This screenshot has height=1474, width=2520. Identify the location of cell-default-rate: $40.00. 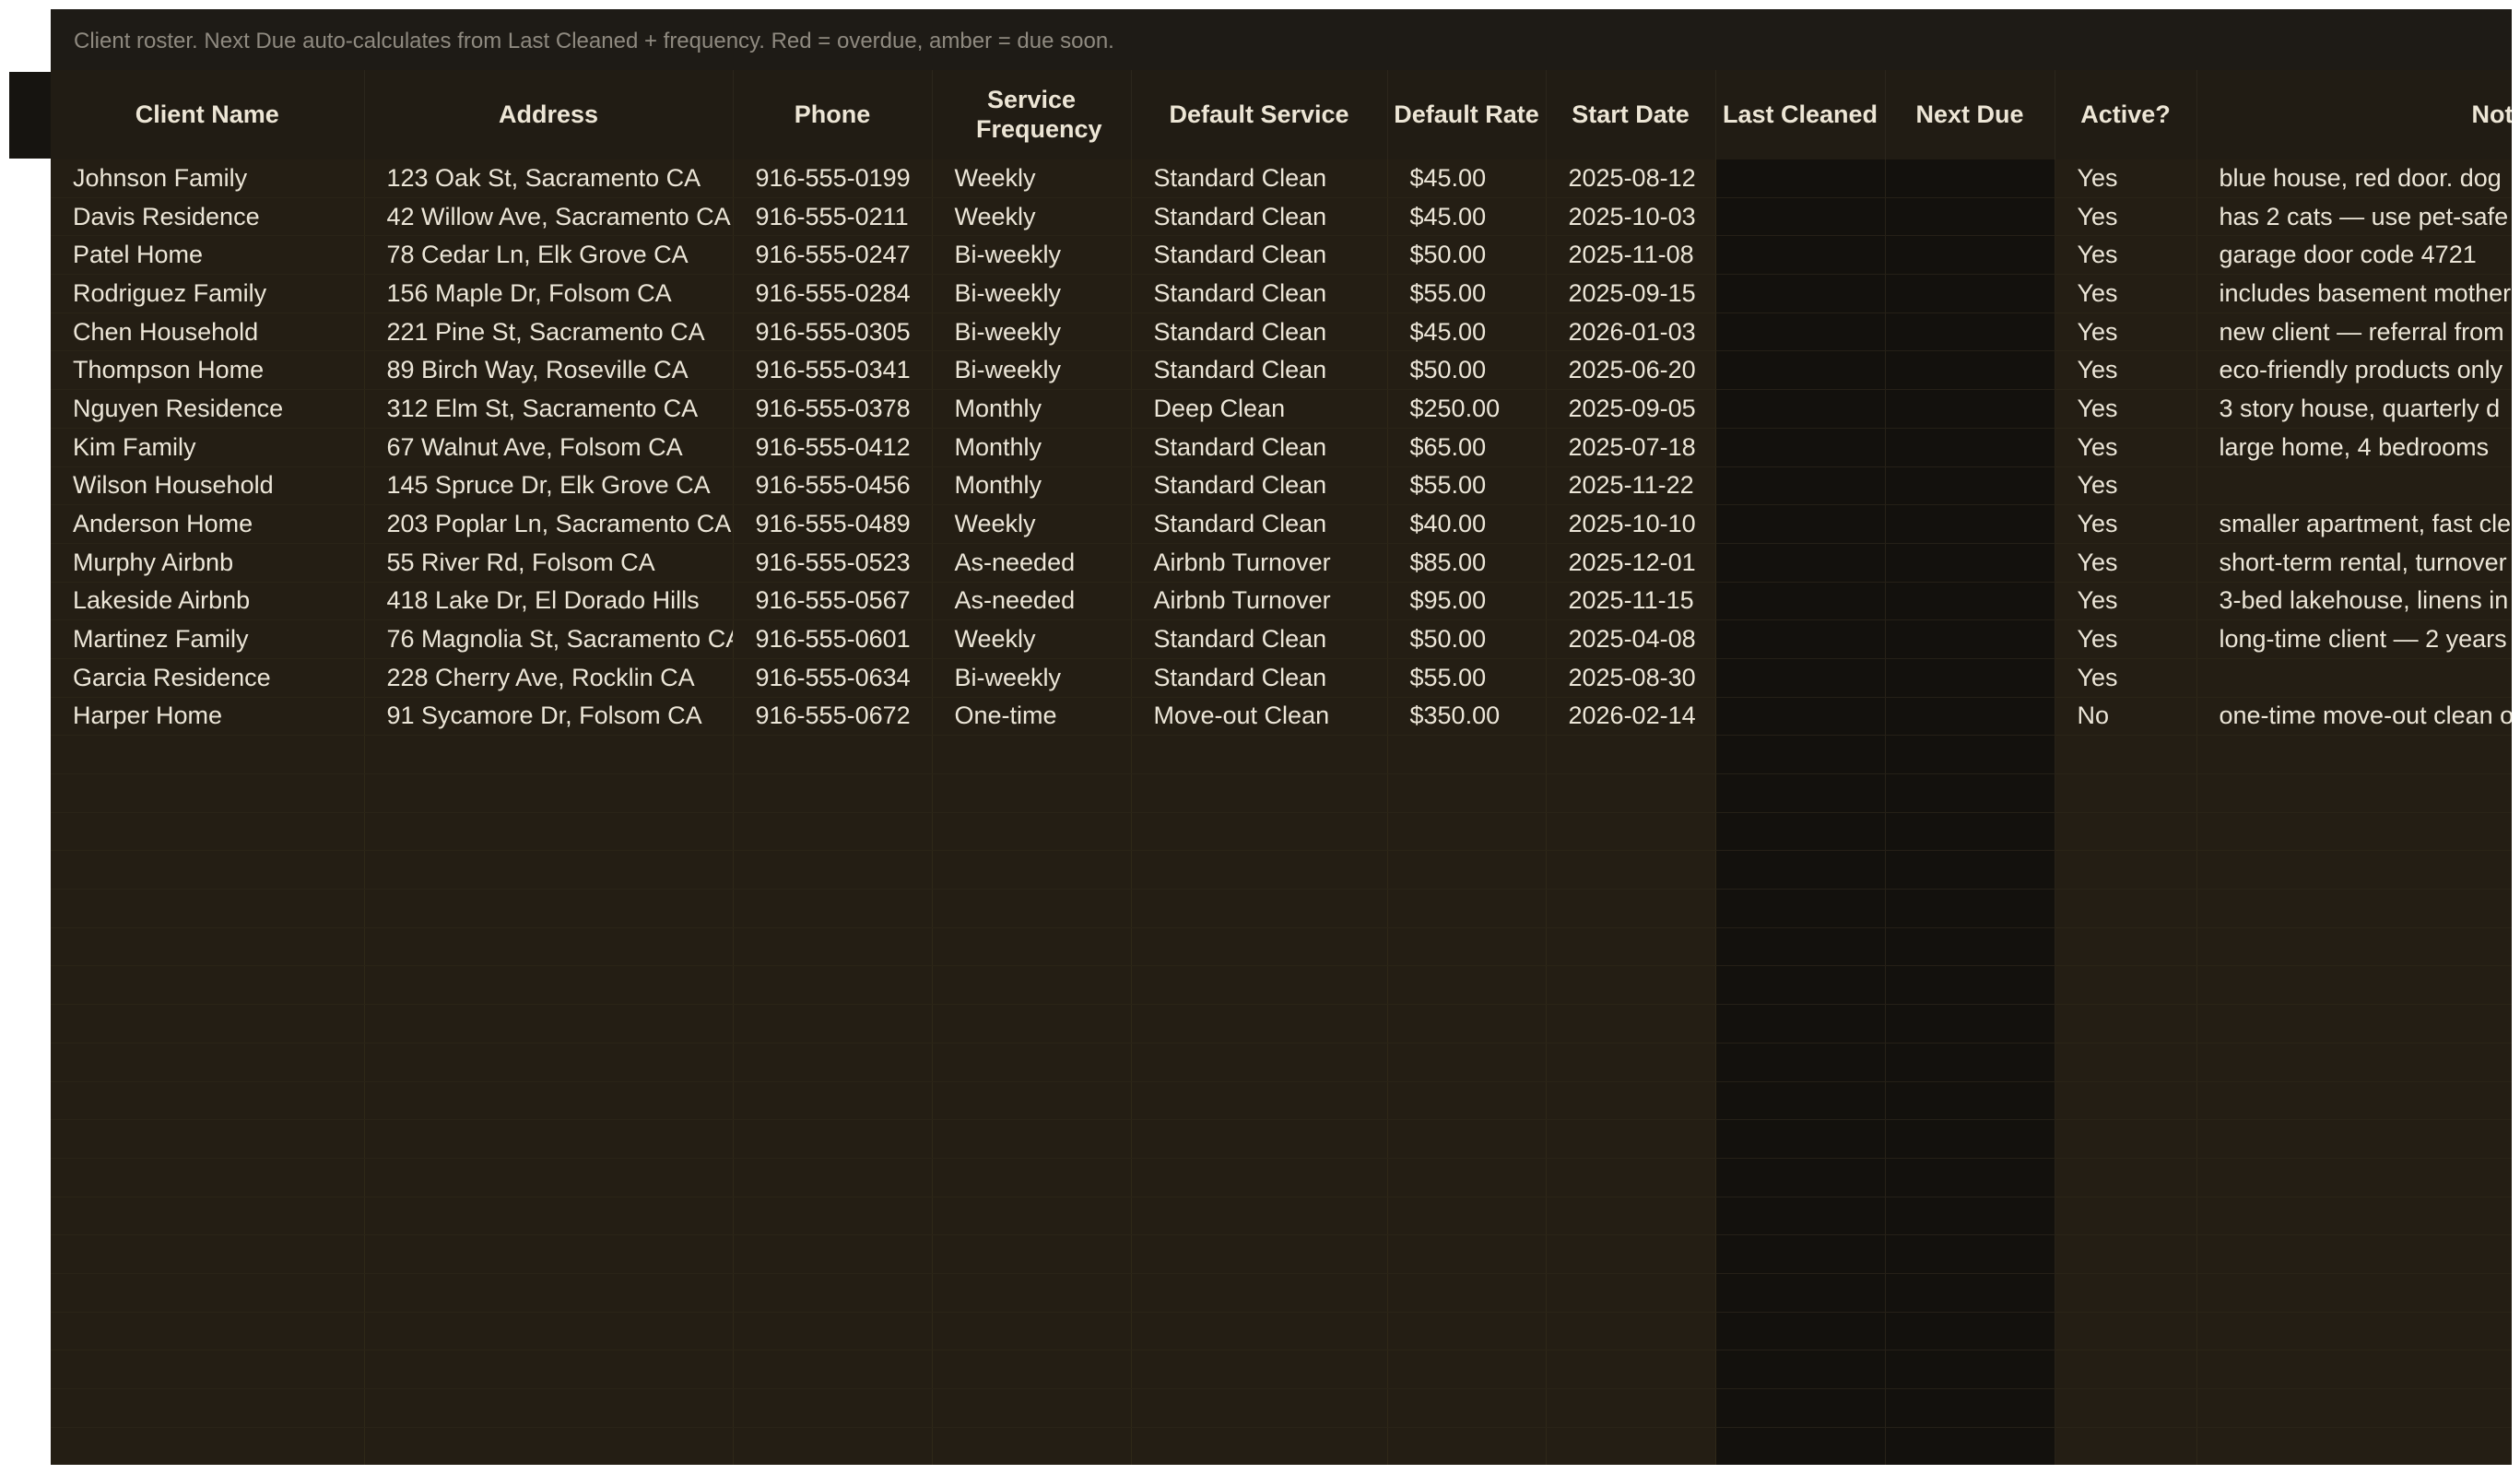
(1467, 524).